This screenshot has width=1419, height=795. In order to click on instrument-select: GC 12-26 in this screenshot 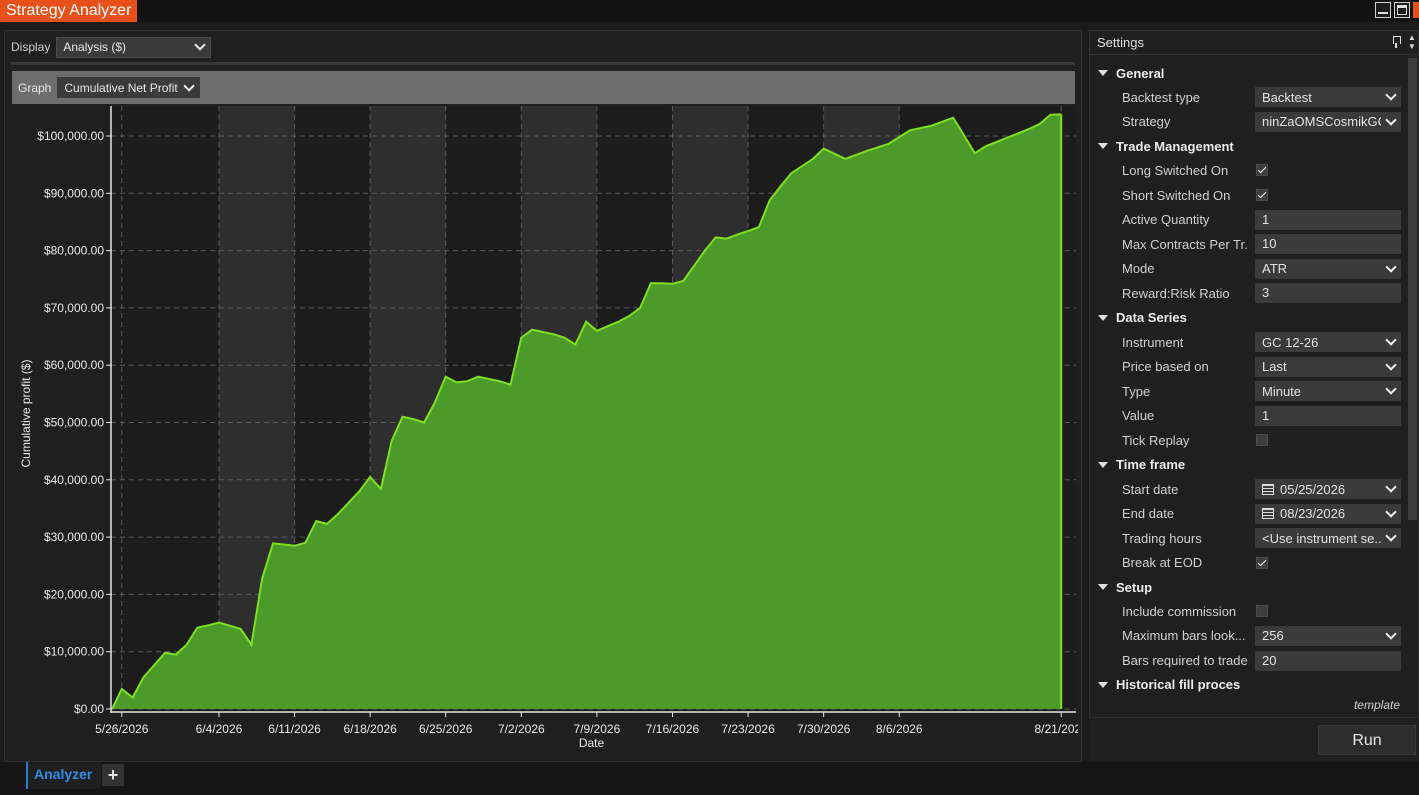, I will do `click(1328, 342)`.